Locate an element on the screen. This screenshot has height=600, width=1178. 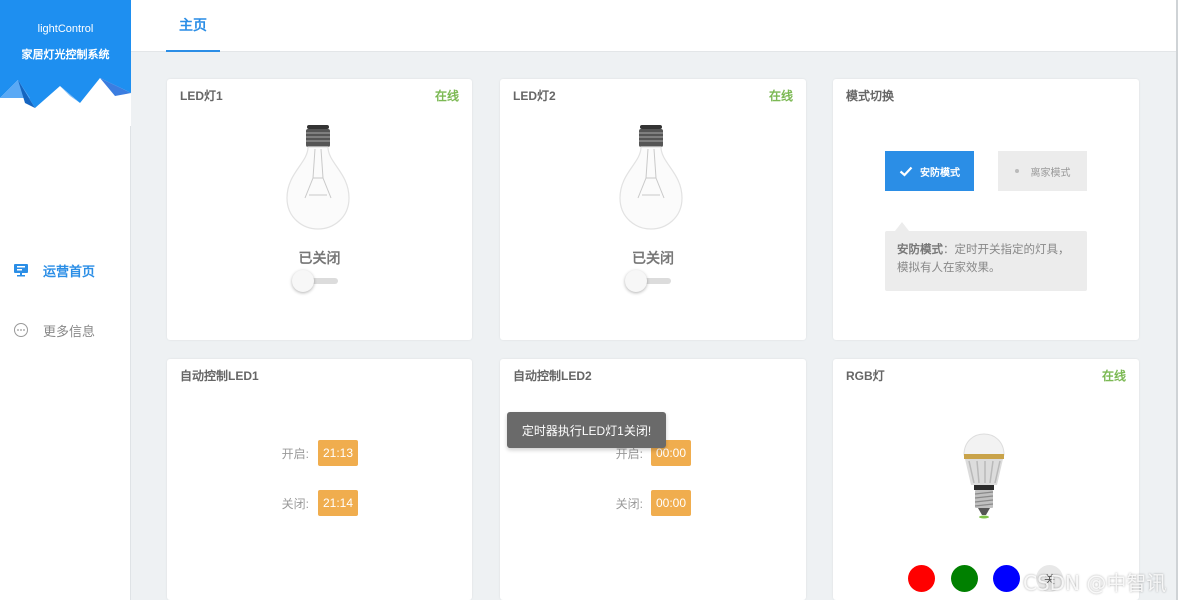
sidebar-item-label: 更多信息 is located at coordinates (69, 331).